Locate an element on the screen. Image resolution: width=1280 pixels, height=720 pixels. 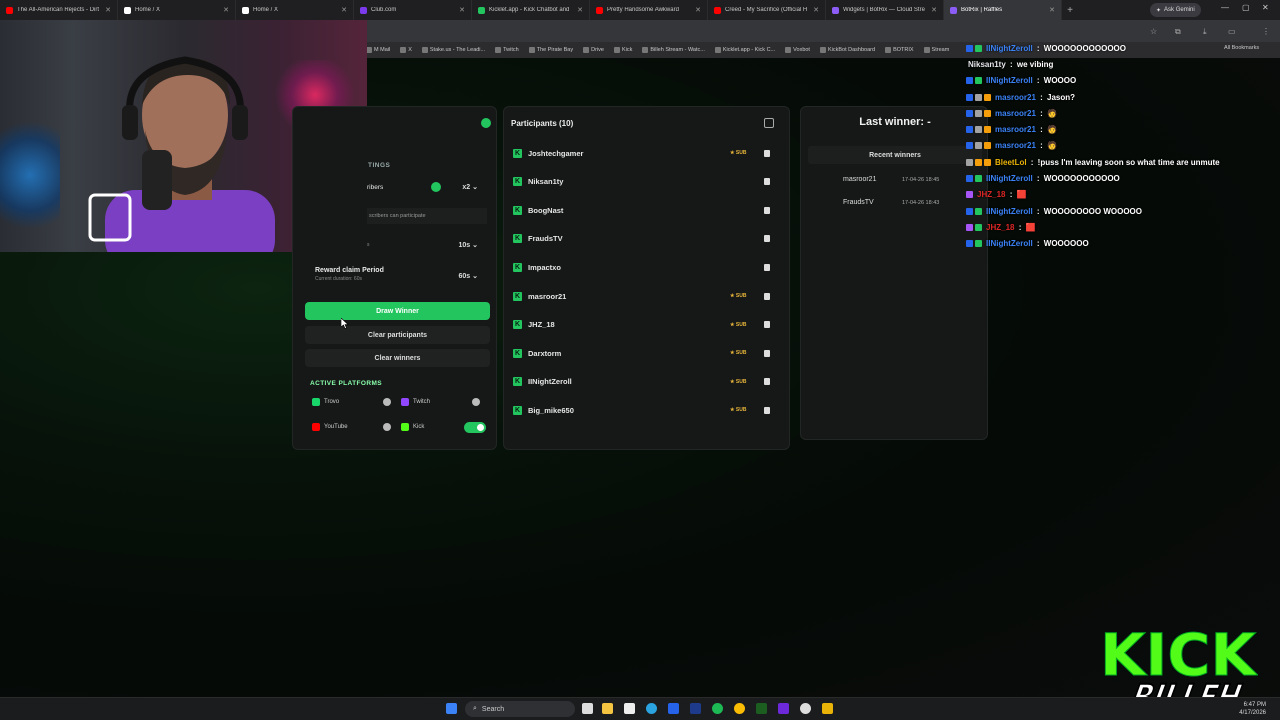
minimize-button: — is located at coordinates (1225, 7).